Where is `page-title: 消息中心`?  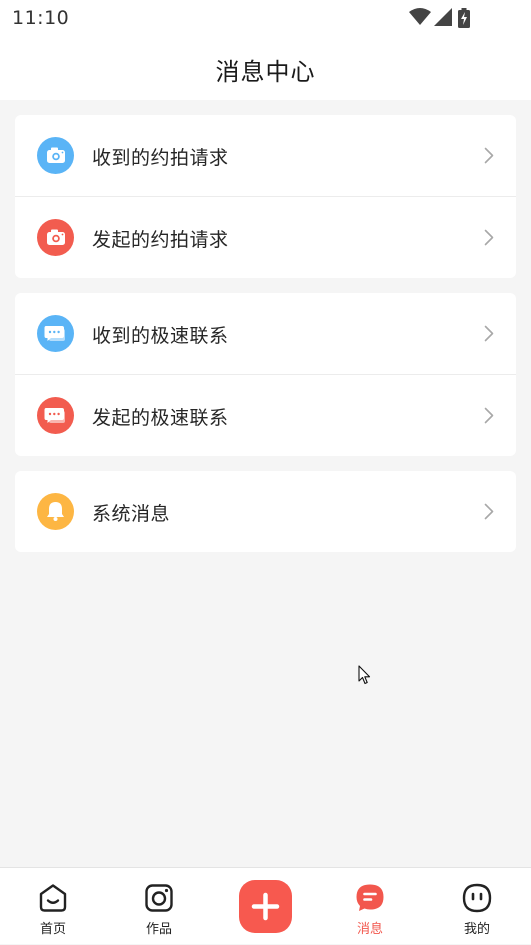
page-title: 消息中心 is located at coordinates (265, 72).